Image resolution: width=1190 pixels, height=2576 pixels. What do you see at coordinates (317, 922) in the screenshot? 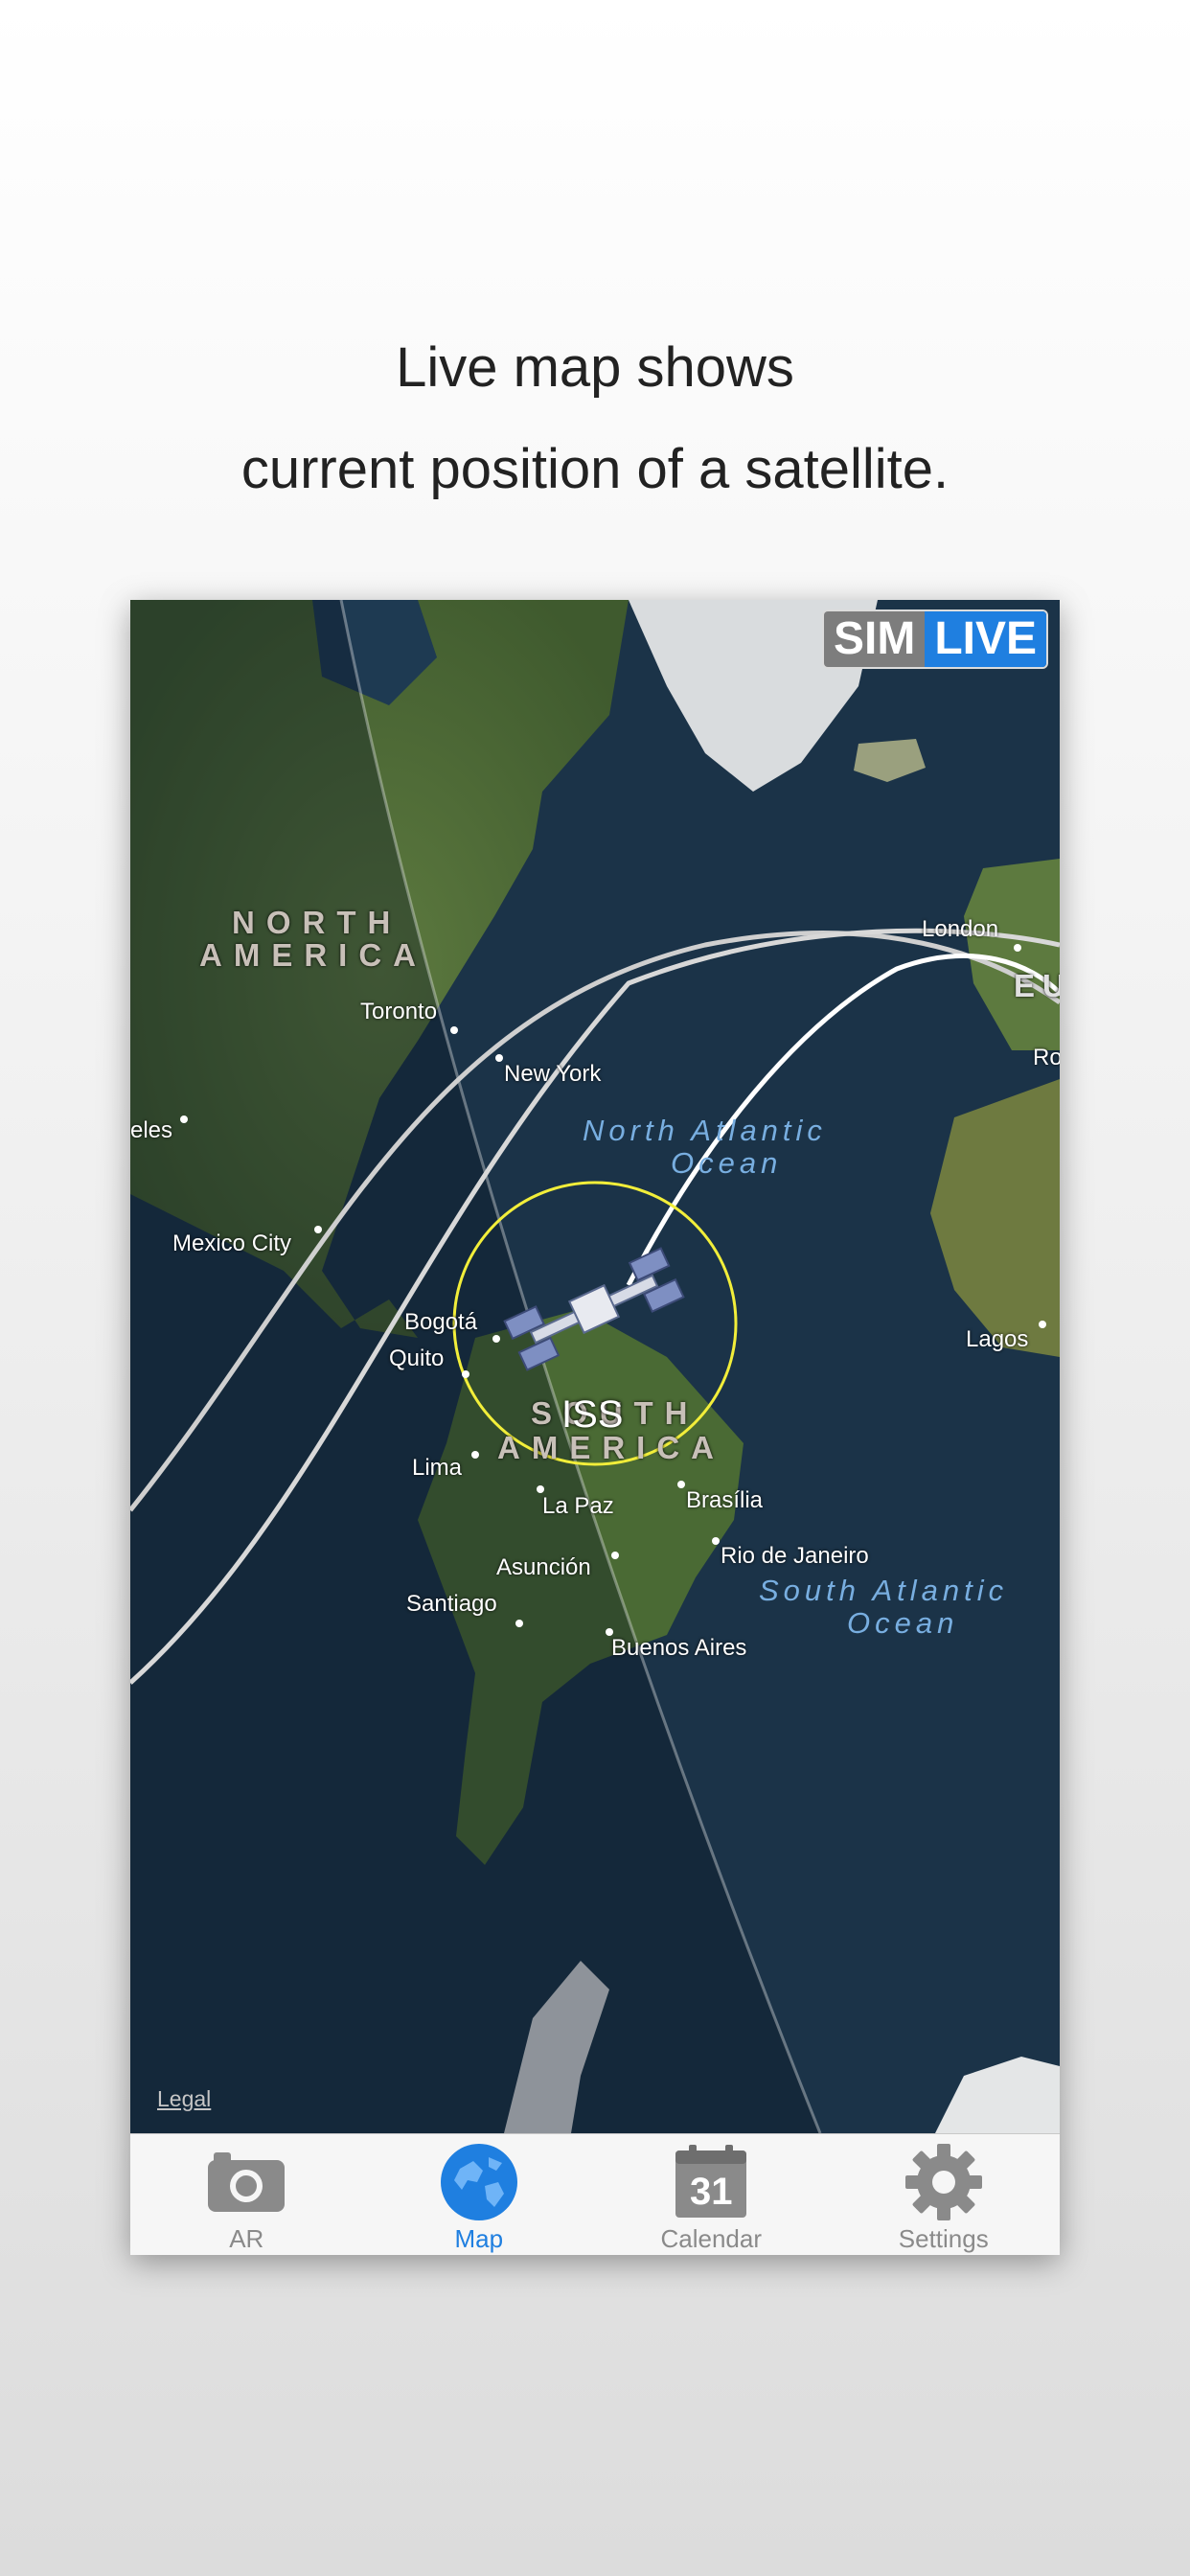
I see `continent-label-north-america-1: NORTH` at bounding box center [317, 922].